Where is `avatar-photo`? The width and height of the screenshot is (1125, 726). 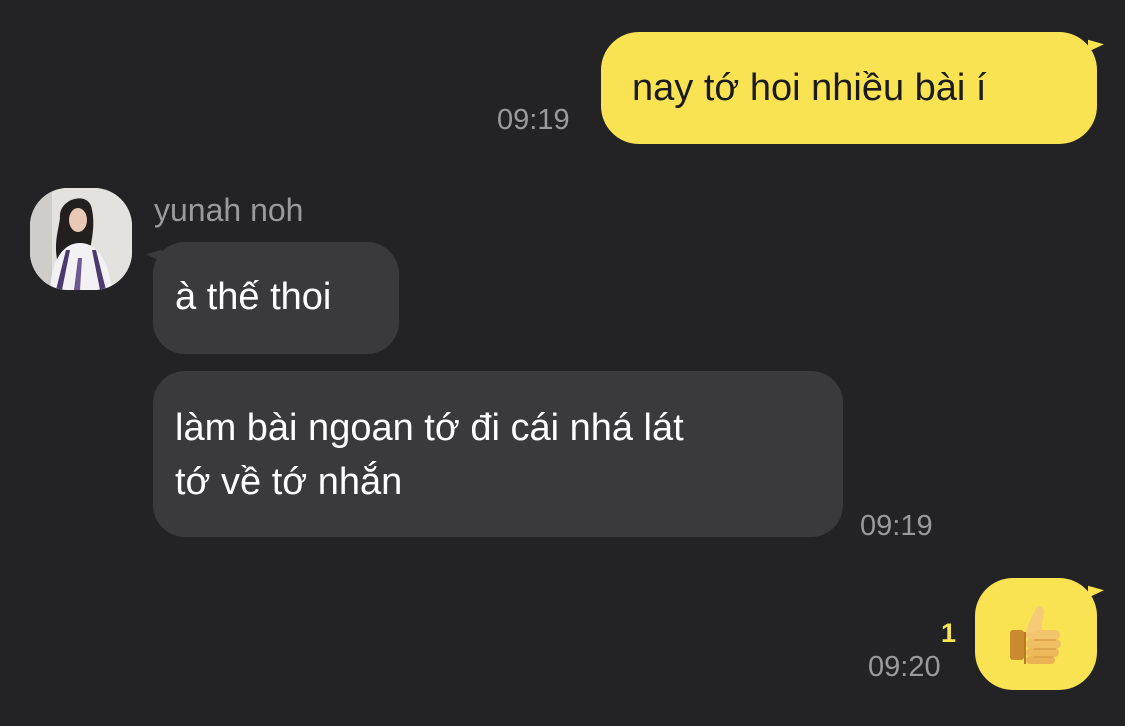 avatar-photo is located at coordinates (81, 239).